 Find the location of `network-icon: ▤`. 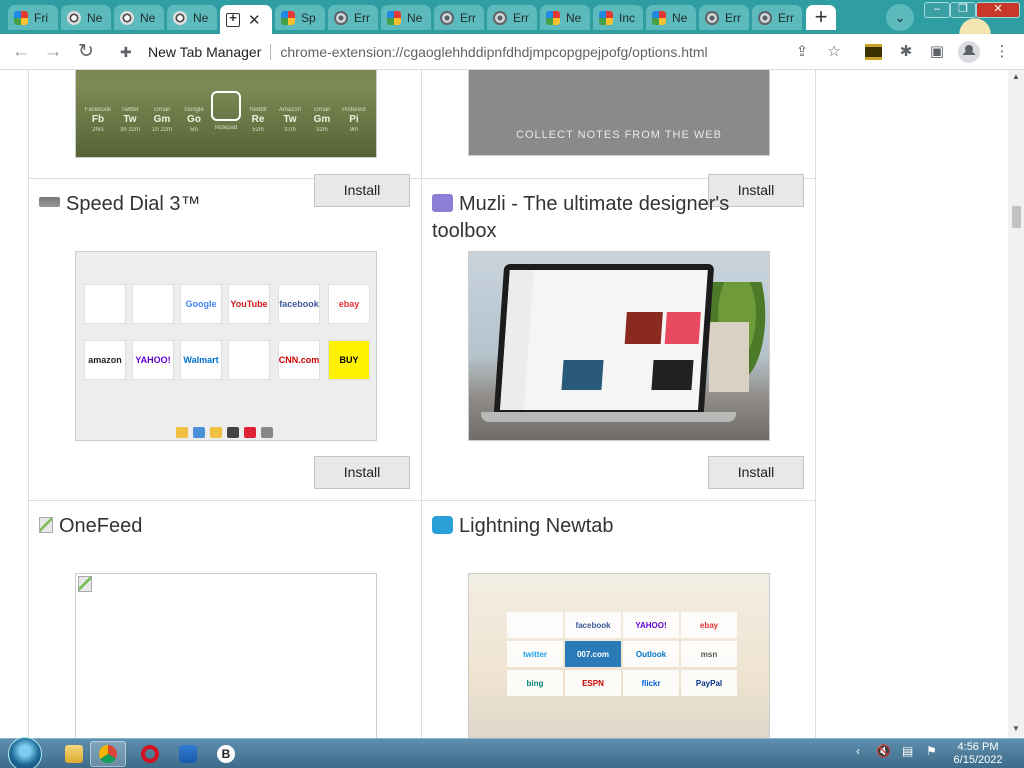

network-icon: ▤ is located at coordinates (907, 751).